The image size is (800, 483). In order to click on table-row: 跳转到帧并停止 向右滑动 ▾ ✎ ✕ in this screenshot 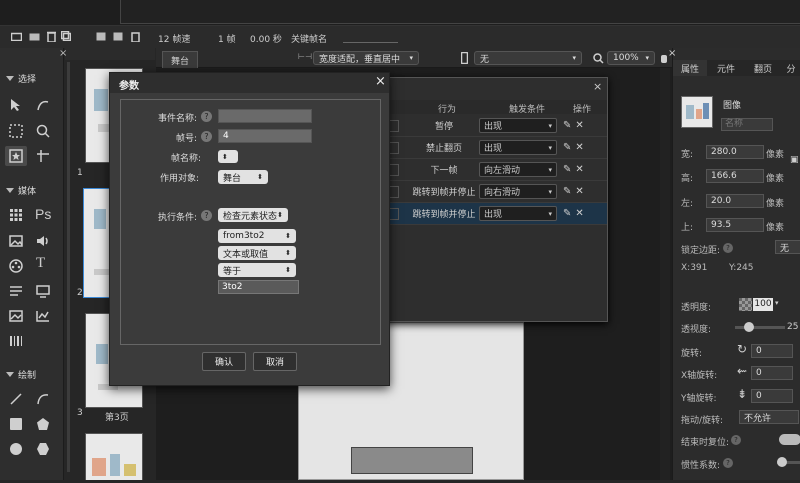, I will do `click(494, 192)`.